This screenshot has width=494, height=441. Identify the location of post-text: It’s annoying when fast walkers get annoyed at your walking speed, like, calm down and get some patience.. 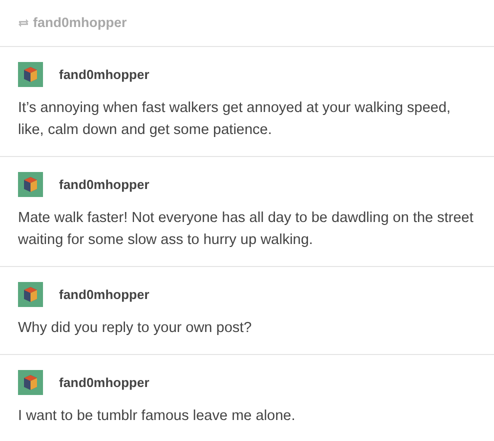
(235, 119).